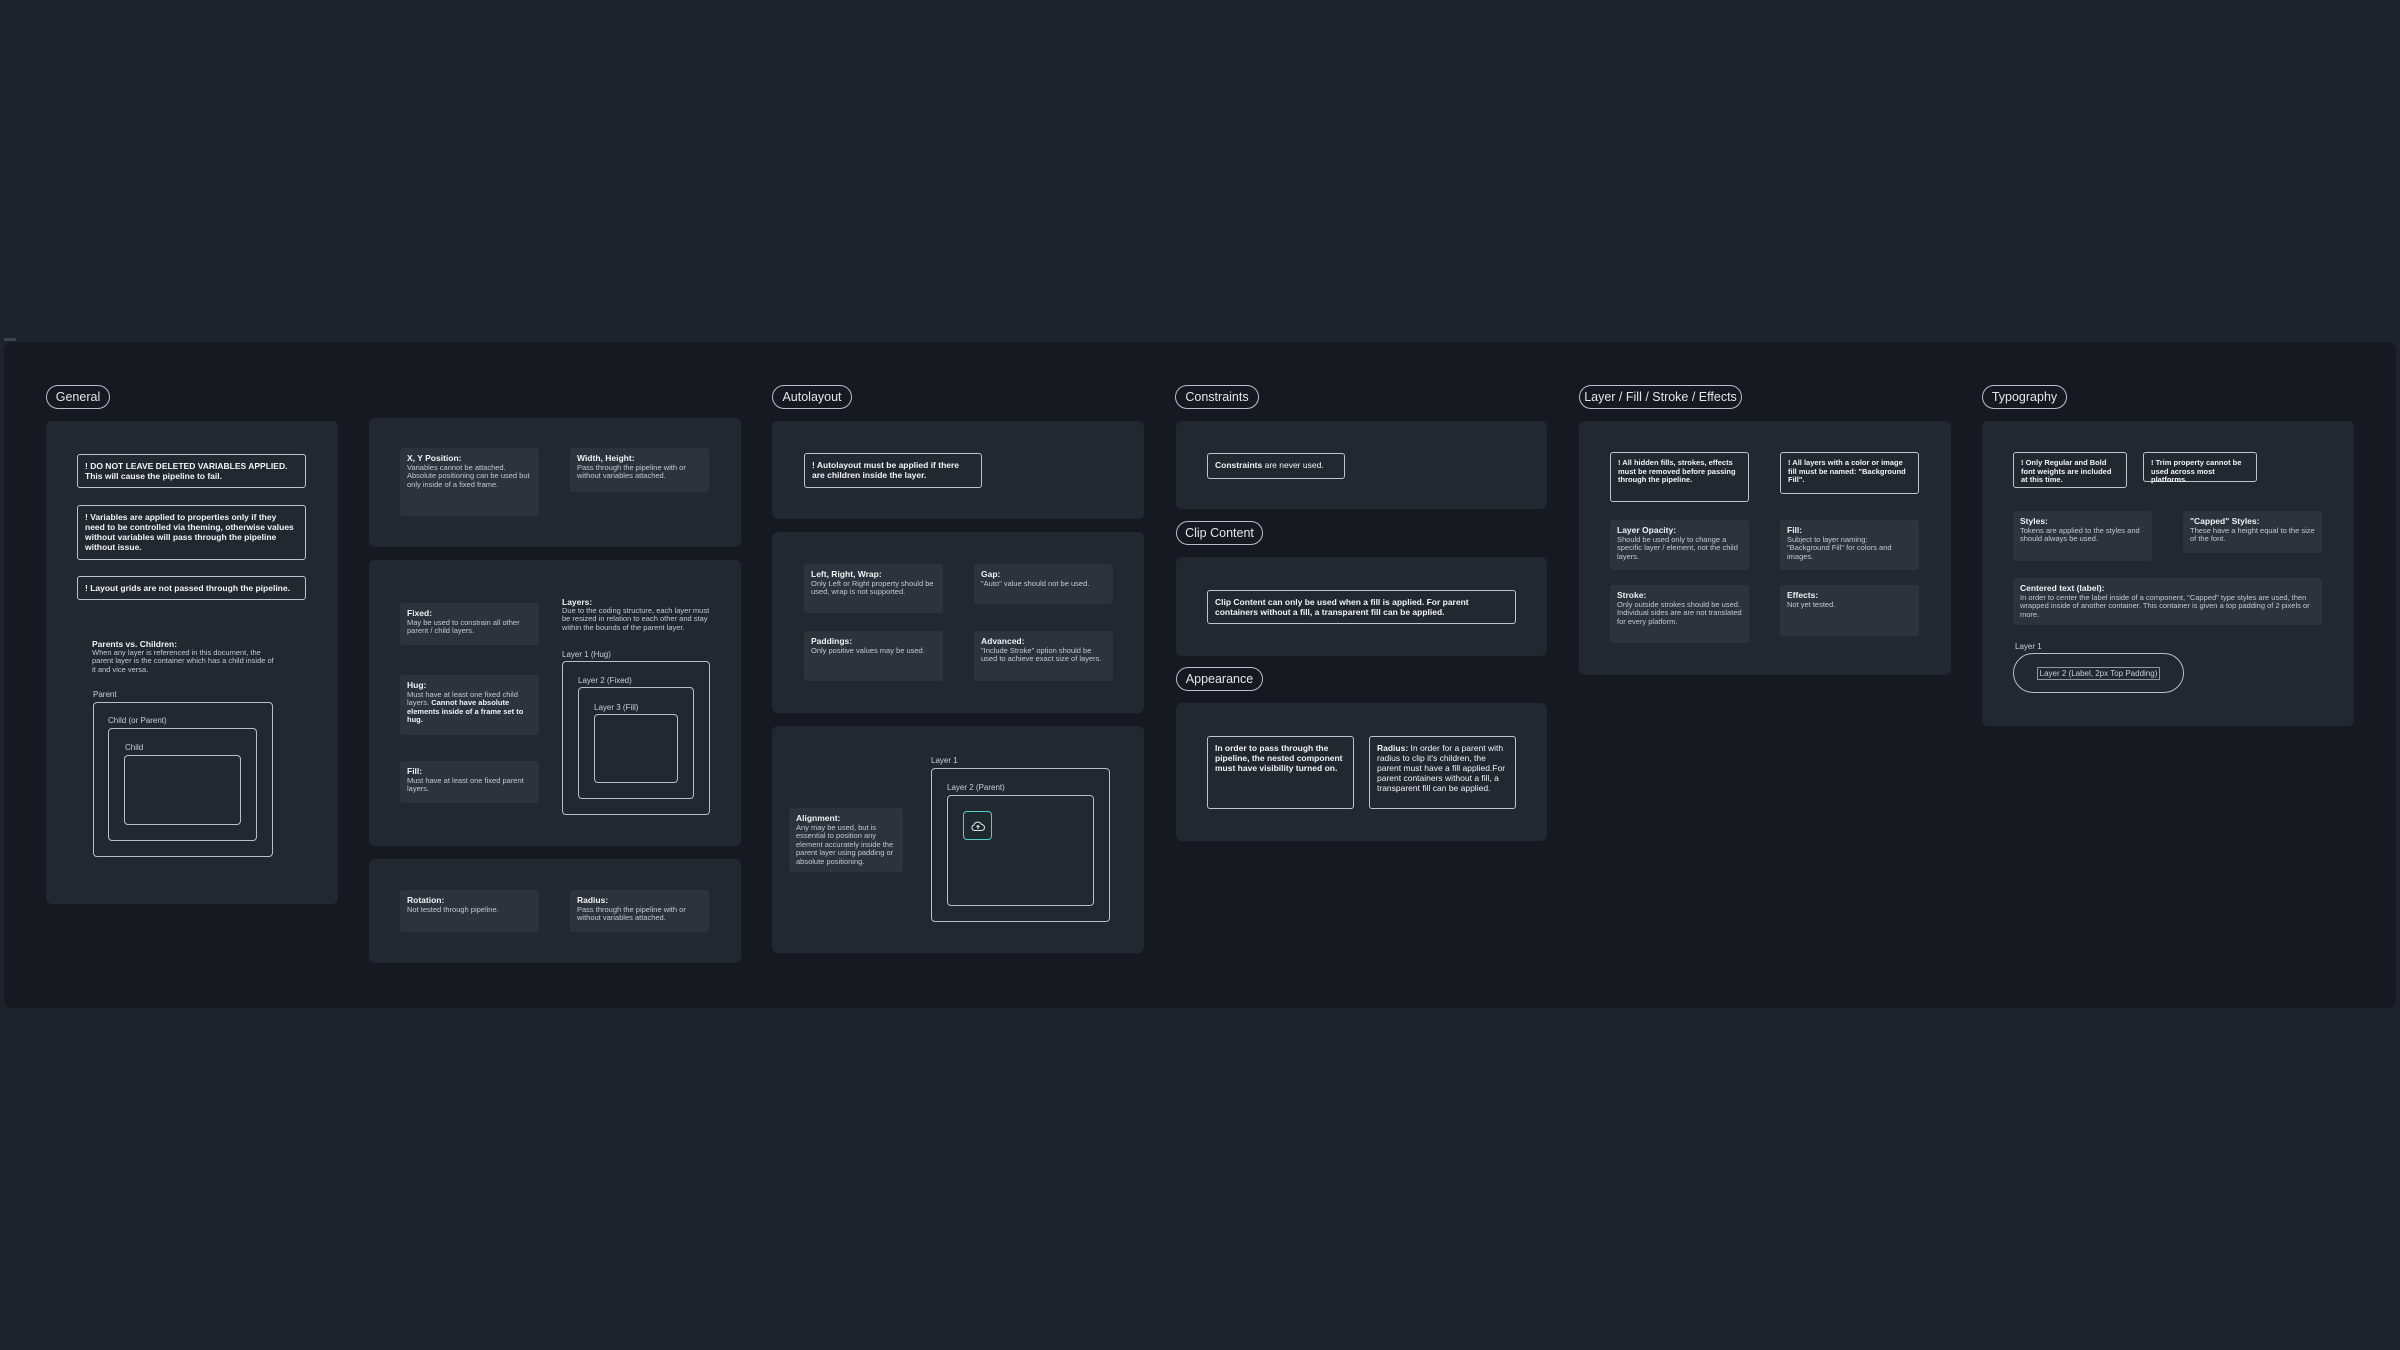  What do you see at coordinates (415, 771) in the screenshot?
I see `fill-title: Fill:` at bounding box center [415, 771].